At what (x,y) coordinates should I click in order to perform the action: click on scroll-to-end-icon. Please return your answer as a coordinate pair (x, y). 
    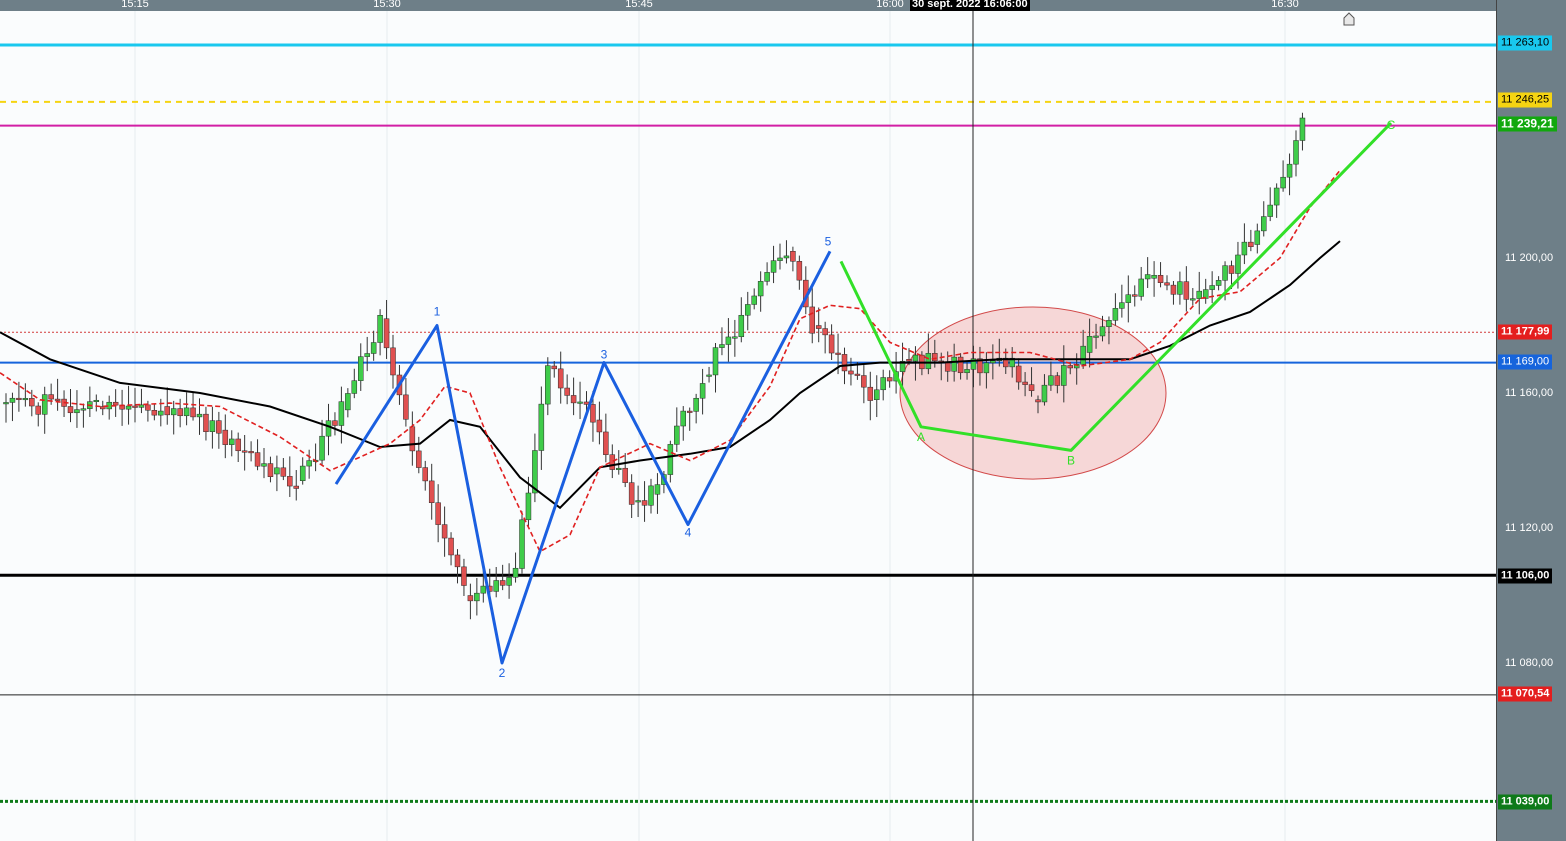
    Looking at the image, I should click on (1349, 19).